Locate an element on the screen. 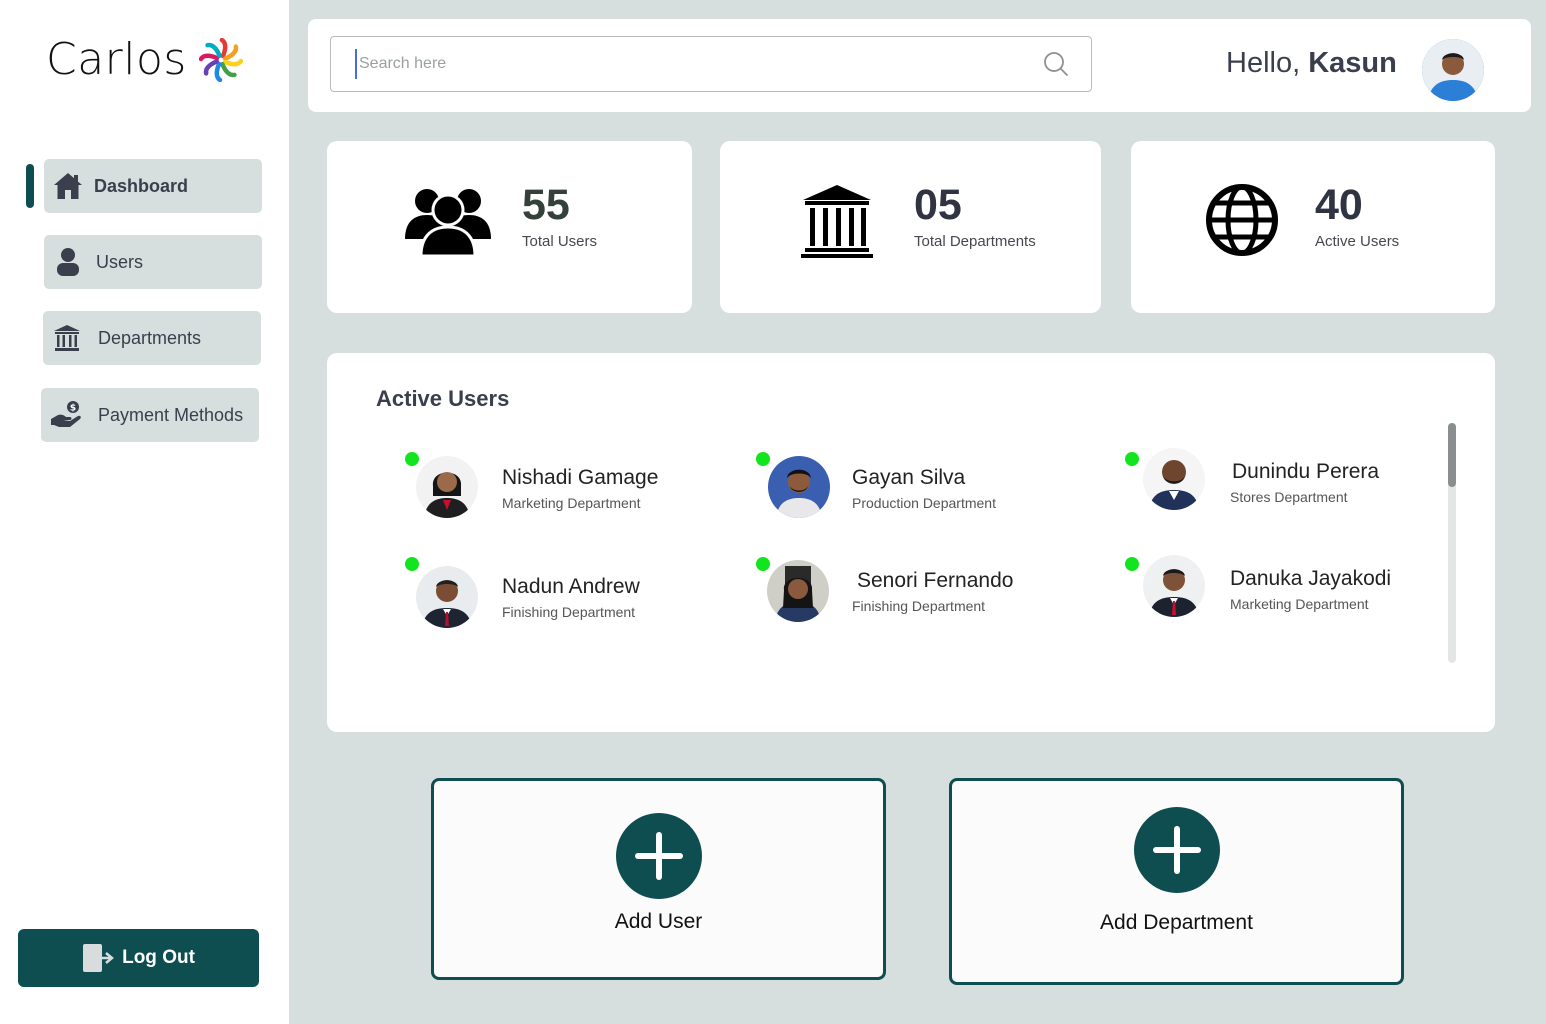 Image resolution: width=1546 pixels, height=1024 pixels. active-nav-indicator is located at coordinates (30, 186).